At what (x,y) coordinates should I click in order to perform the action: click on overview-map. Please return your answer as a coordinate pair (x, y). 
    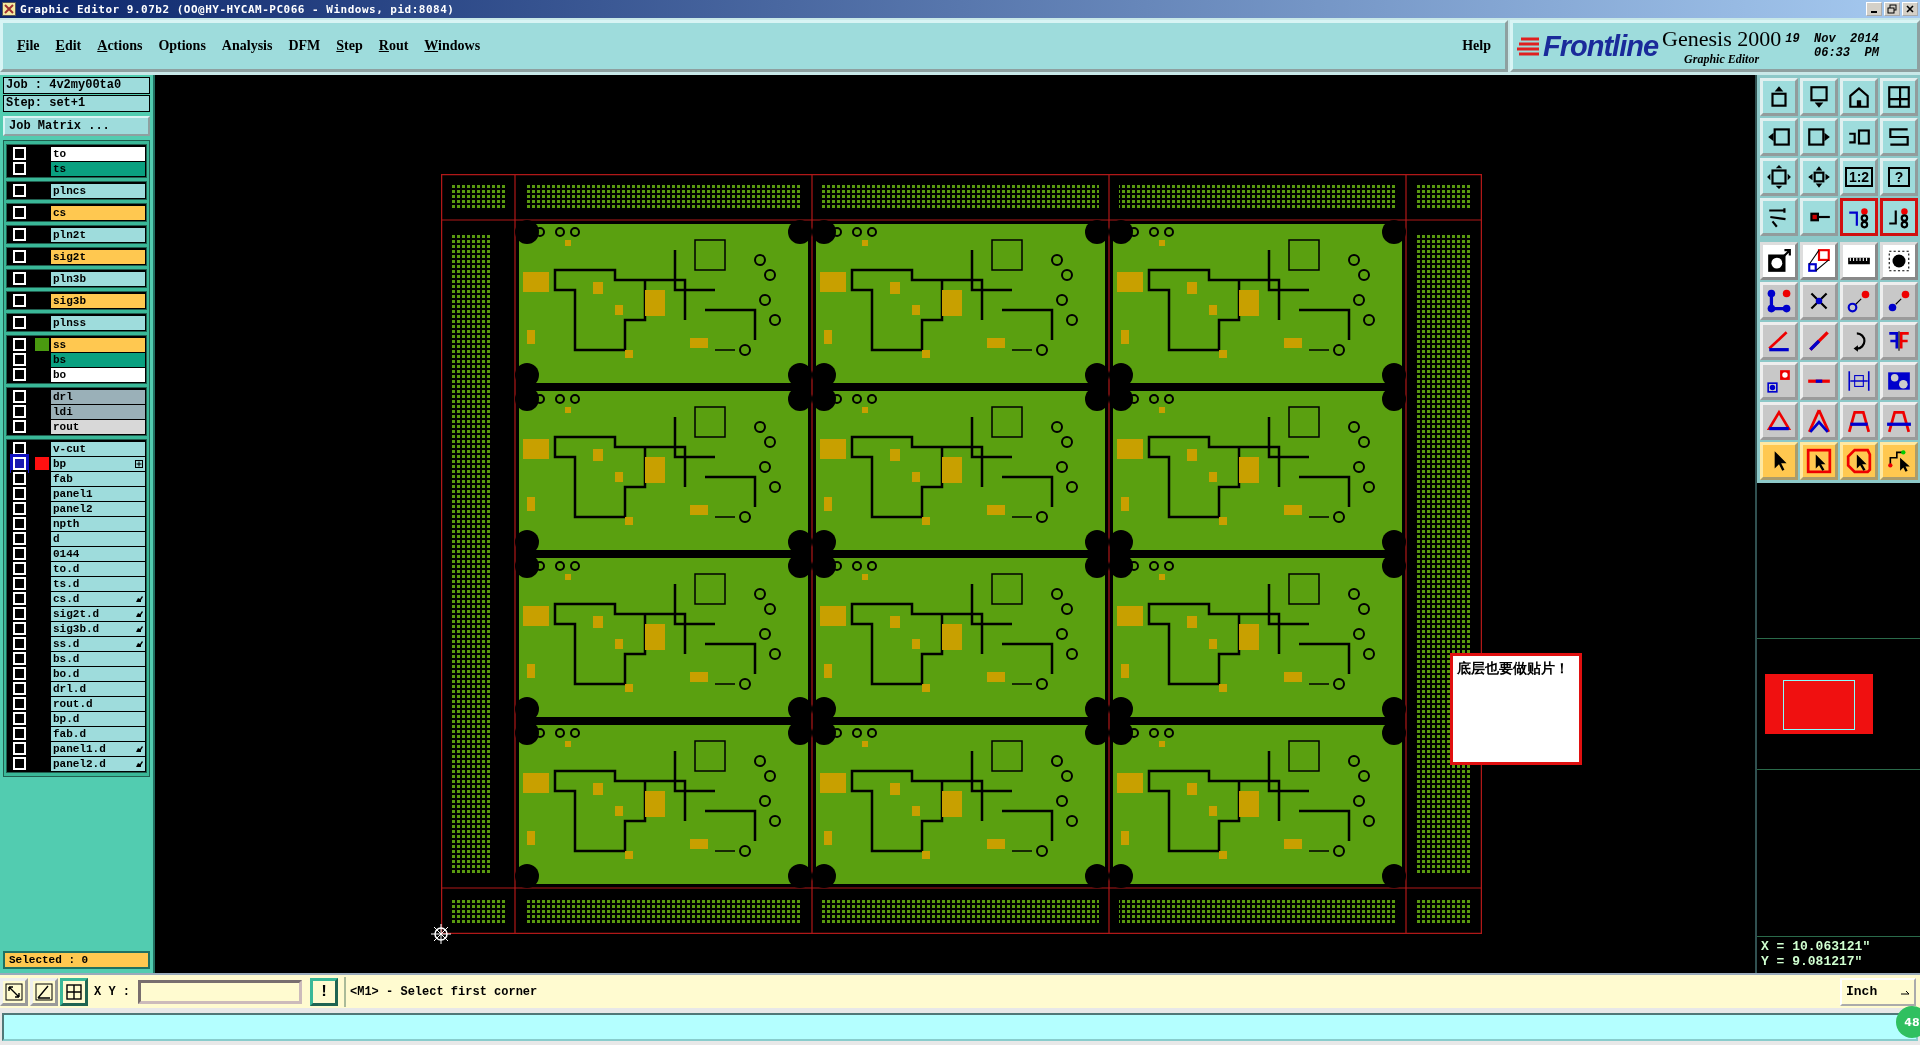
    Looking at the image, I should click on (1838, 704).